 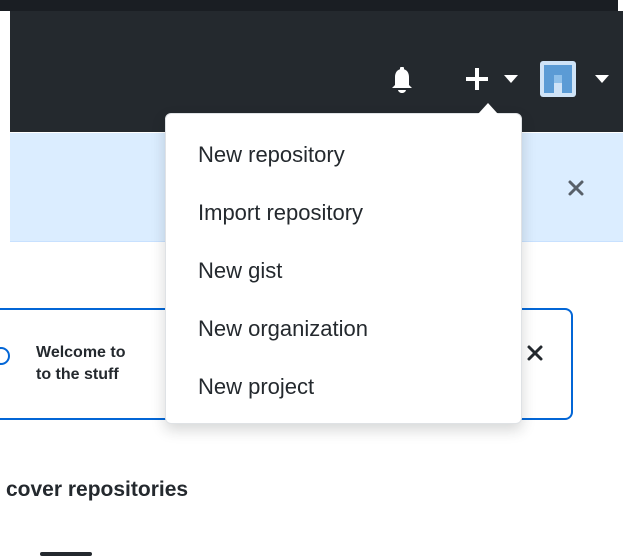 What do you see at coordinates (81, 364) in the screenshot?
I see `welcome-text: Welcome to to the stuff` at bounding box center [81, 364].